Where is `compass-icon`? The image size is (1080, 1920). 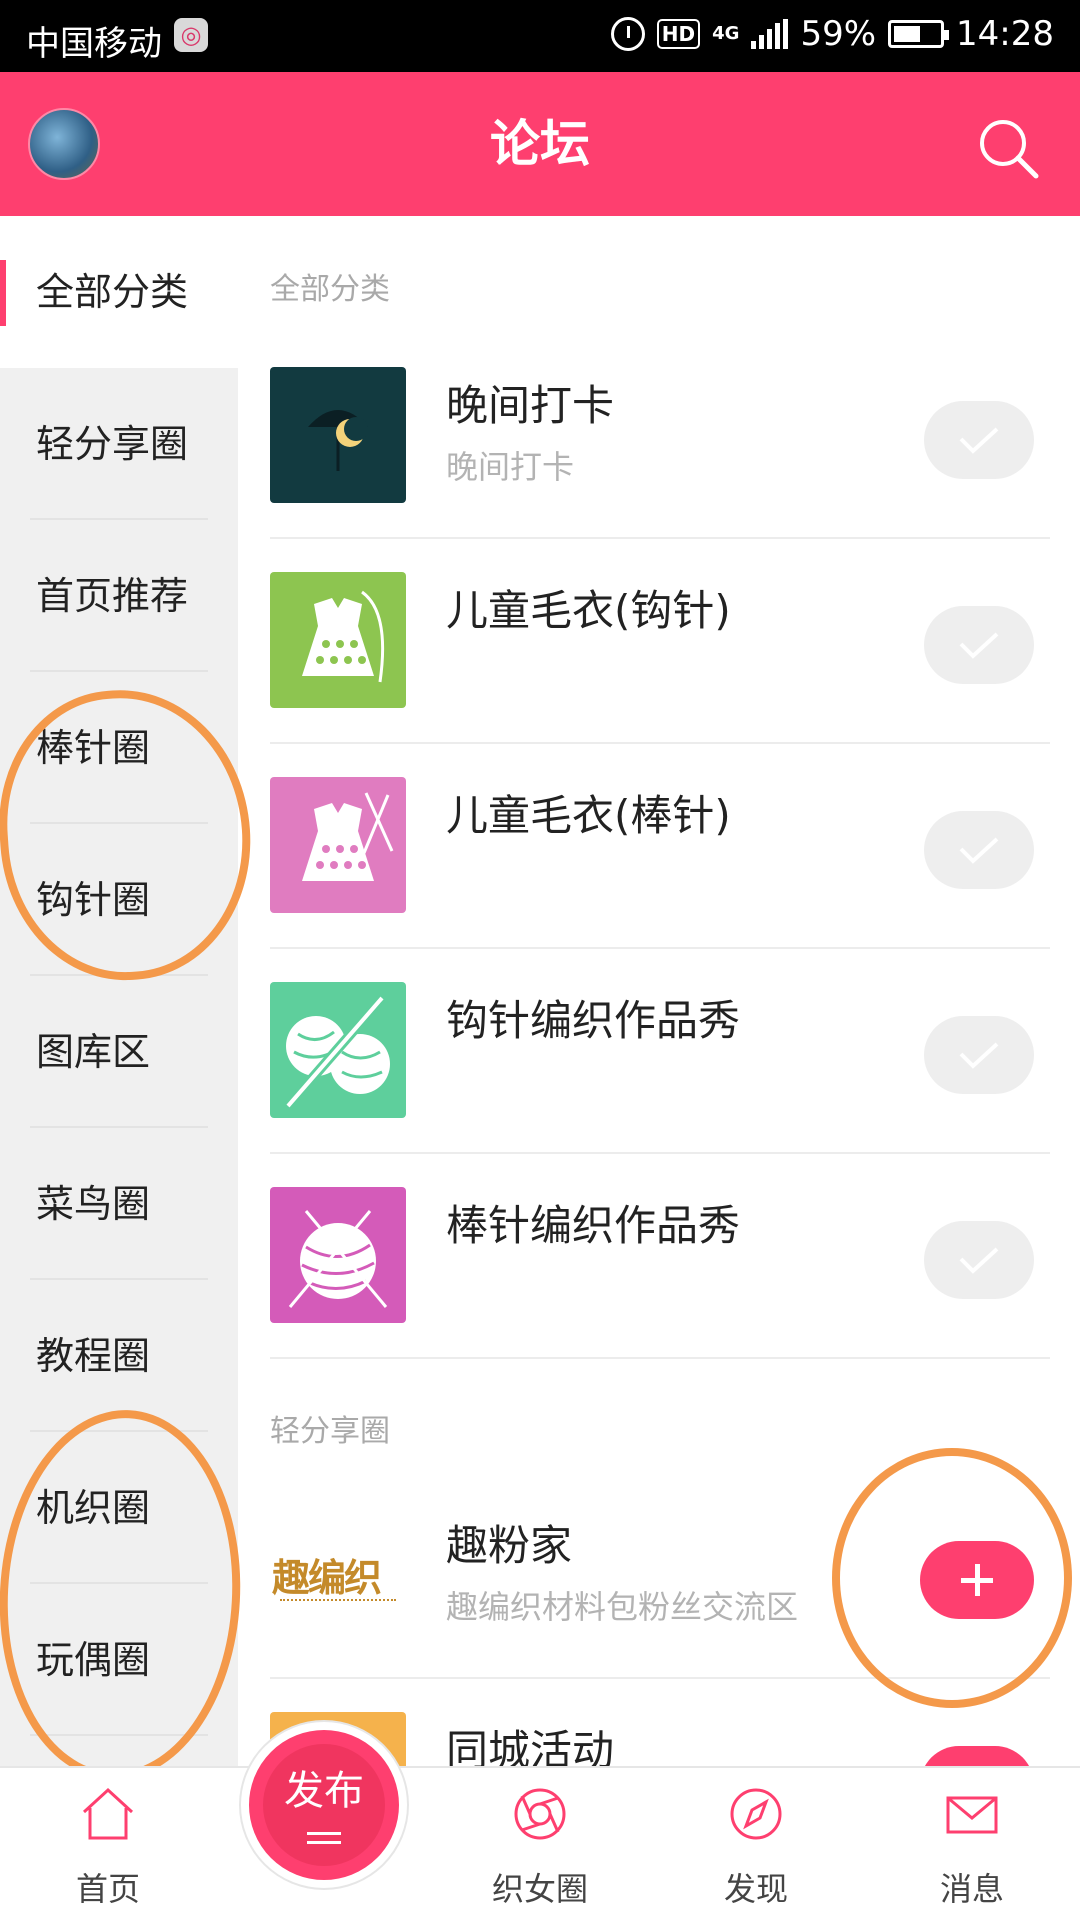 compass-icon is located at coordinates (756, 1814).